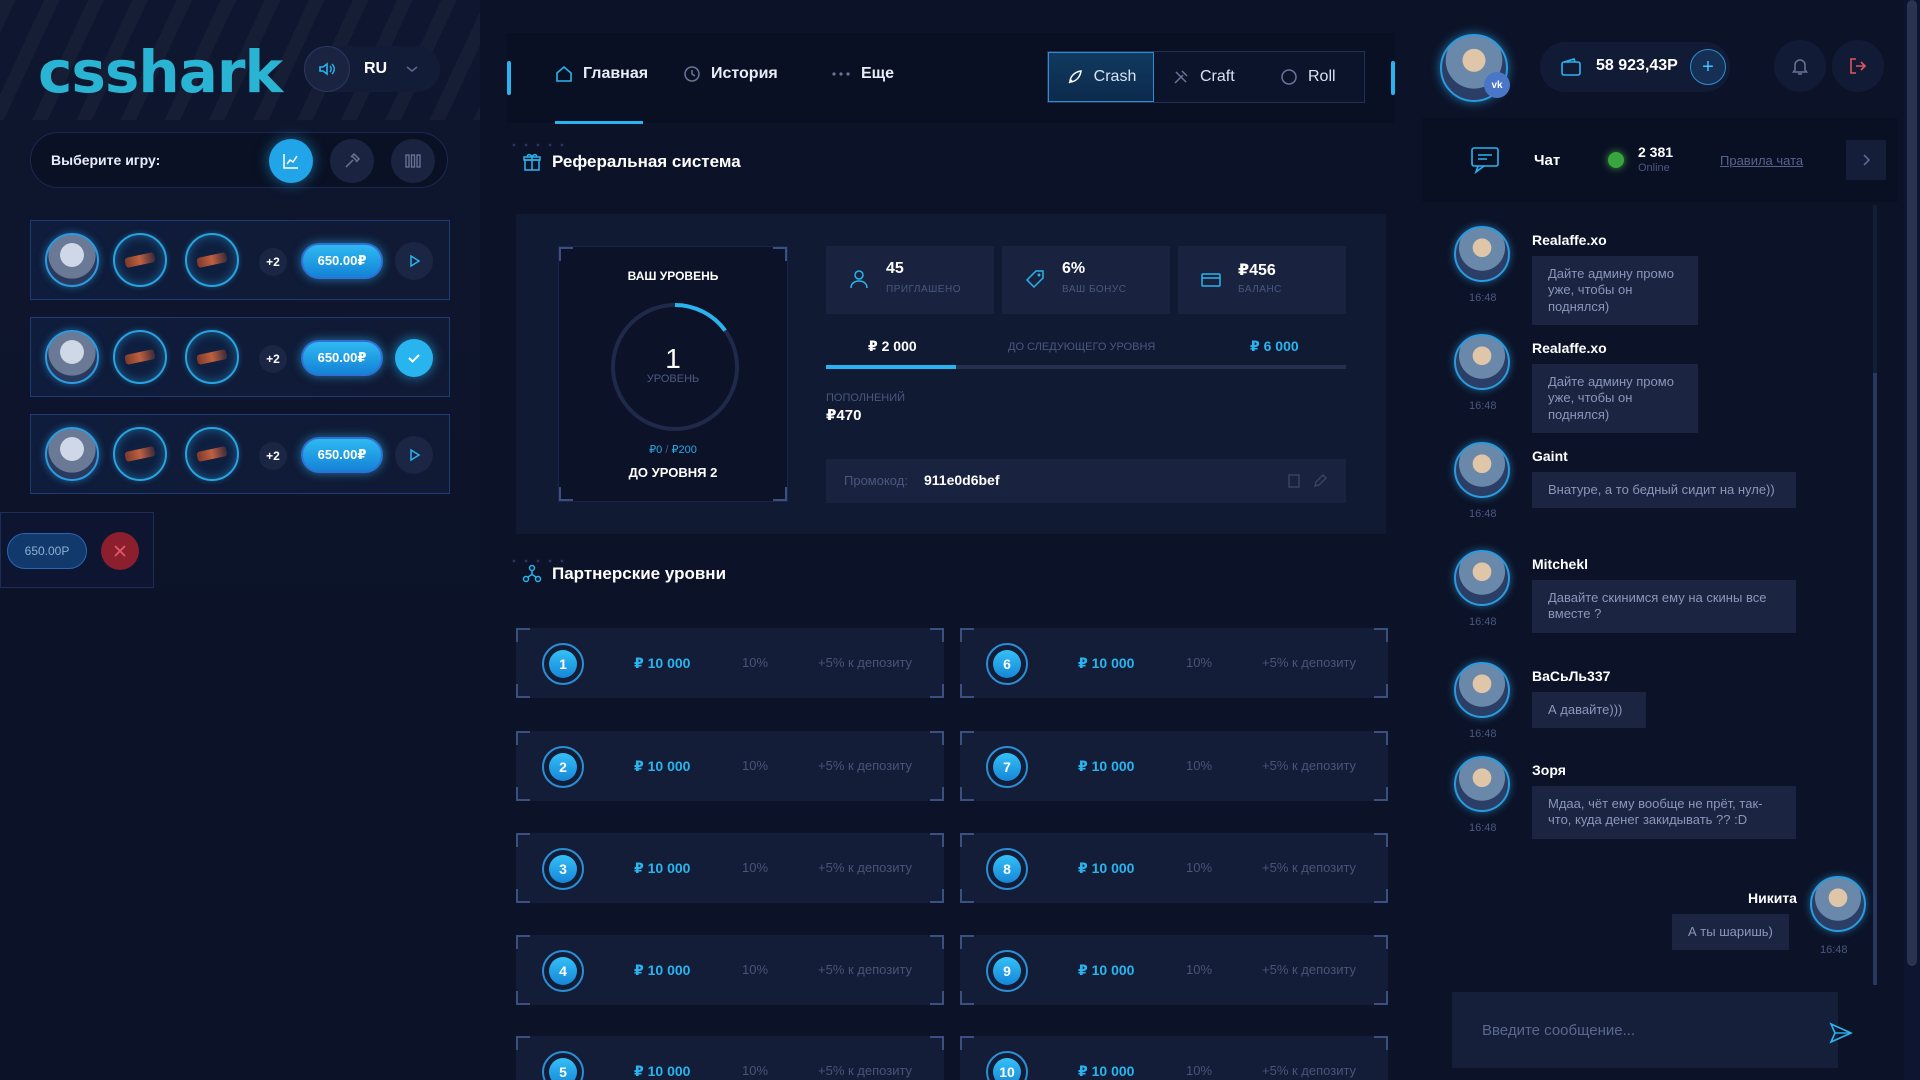  I want to click on page-scrollbar-thumb, so click(1912, 483).